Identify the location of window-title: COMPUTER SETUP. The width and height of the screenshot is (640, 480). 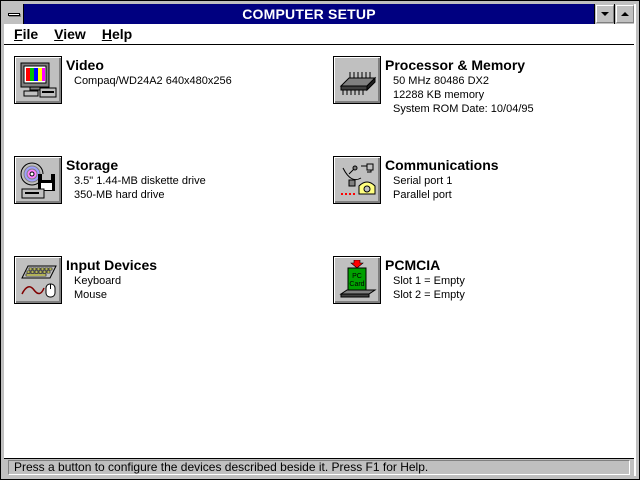
(309, 14).